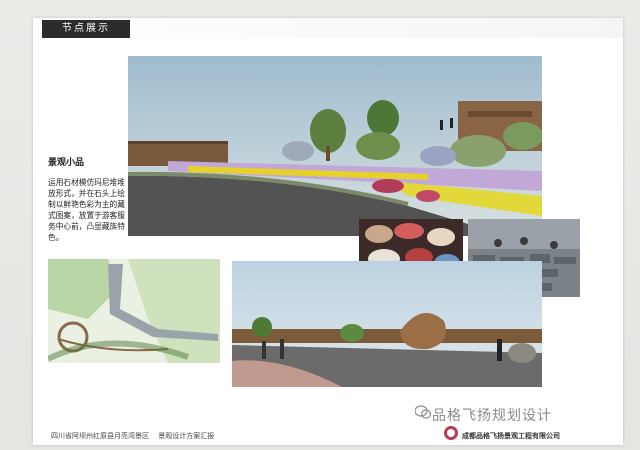 The height and width of the screenshot is (450, 640). What do you see at coordinates (387, 324) in the screenshot?
I see `bottom-rendering` at bounding box center [387, 324].